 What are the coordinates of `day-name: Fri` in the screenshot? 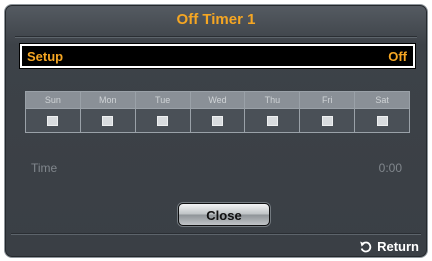 It's located at (327, 100).